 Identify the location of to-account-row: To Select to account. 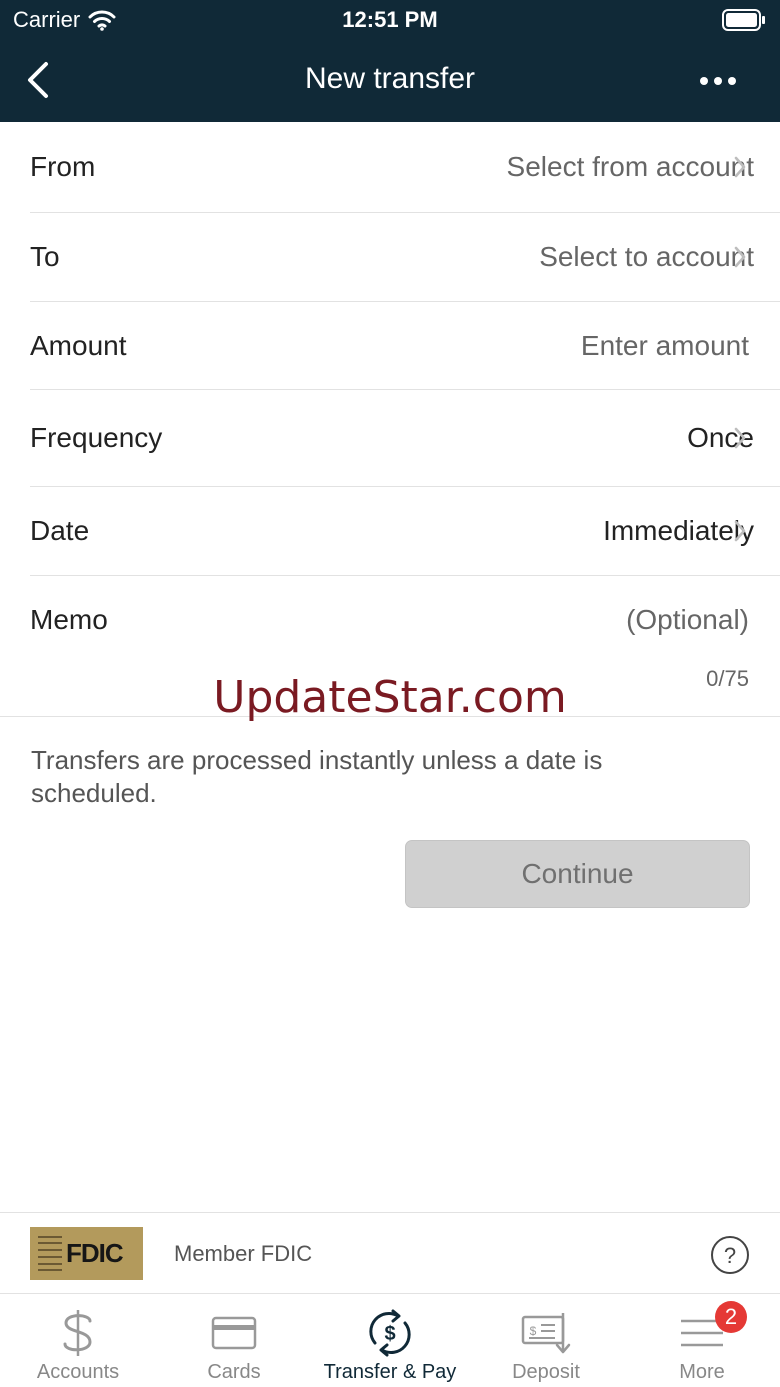
(405, 257).